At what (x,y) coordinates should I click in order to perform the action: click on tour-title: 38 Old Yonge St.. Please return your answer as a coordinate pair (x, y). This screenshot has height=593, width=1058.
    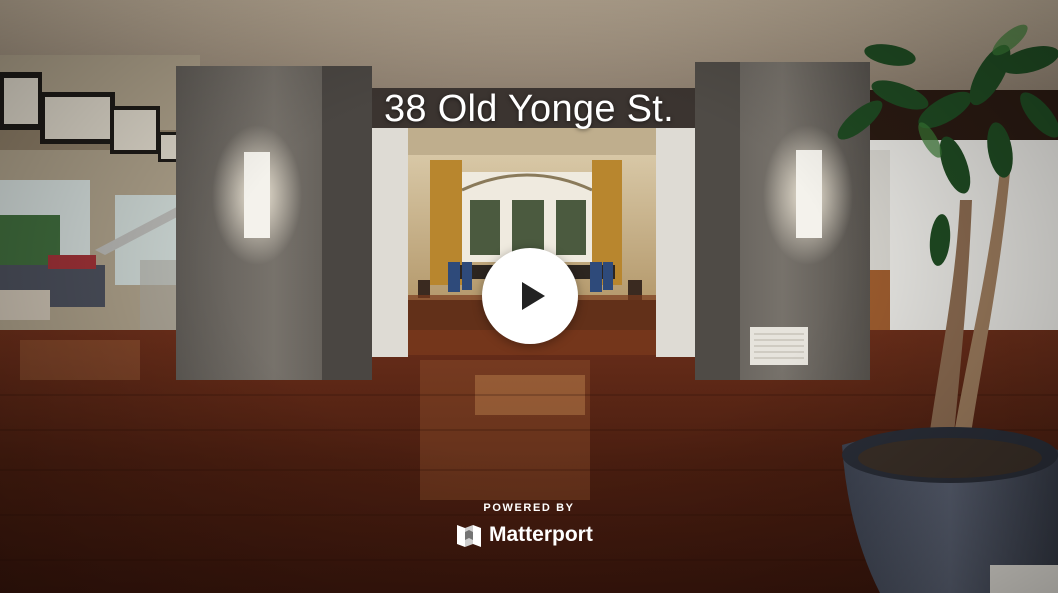
    Looking at the image, I should click on (529, 109).